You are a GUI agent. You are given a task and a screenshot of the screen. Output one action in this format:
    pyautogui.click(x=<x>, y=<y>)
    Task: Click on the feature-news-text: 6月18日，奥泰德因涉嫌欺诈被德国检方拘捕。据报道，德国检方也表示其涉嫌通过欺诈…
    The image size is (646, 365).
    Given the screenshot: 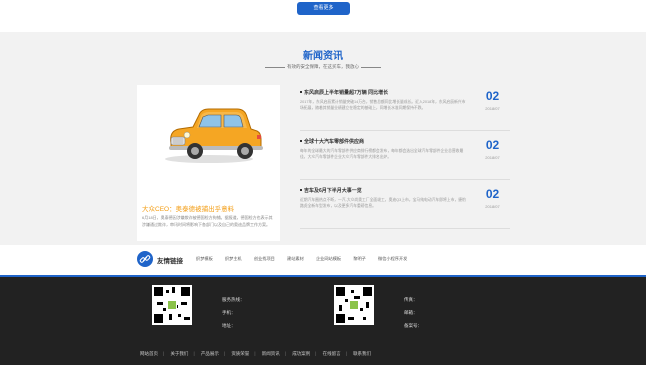 What is the action you would take?
    pyautogui.click(x=207, y=221)
    